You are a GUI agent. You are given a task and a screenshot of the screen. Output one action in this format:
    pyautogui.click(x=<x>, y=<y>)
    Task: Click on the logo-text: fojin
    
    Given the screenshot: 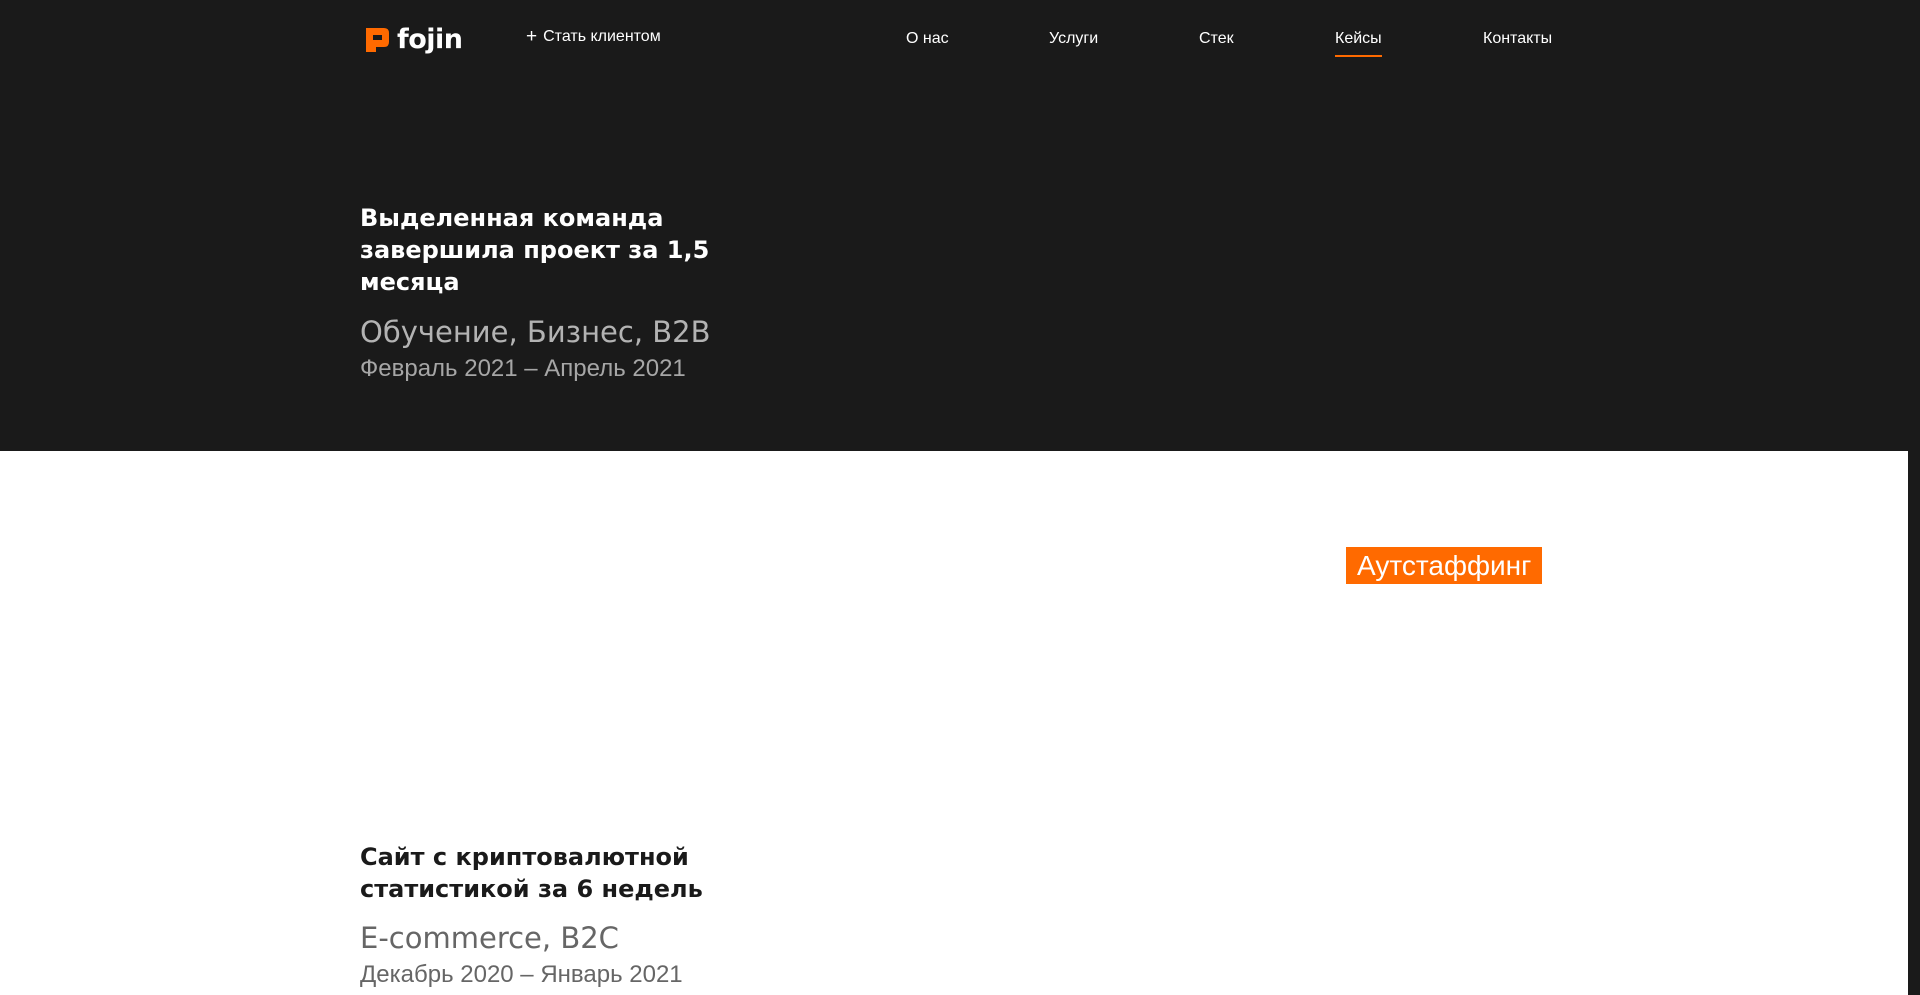 What is the action you would take?
    pyautogui.click(x=430, y=39)
    